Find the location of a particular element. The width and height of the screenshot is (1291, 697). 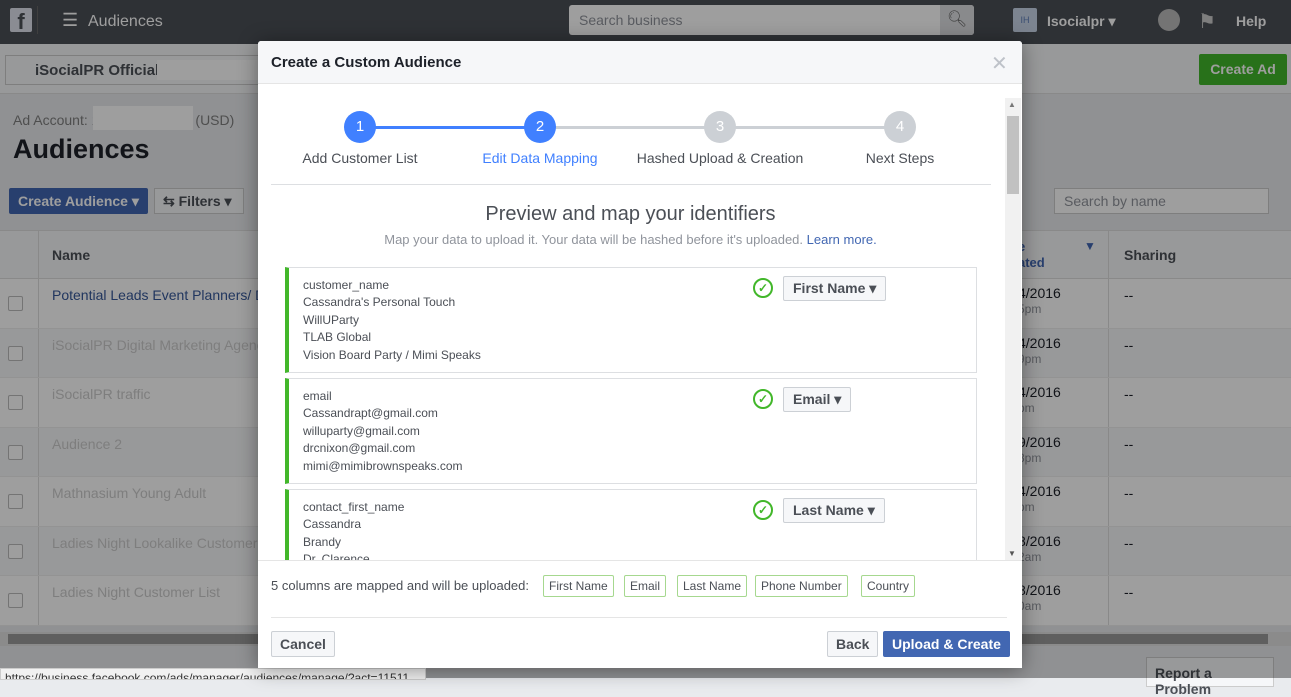

step-4-circle: 4 is located at coordinates (900, 127).